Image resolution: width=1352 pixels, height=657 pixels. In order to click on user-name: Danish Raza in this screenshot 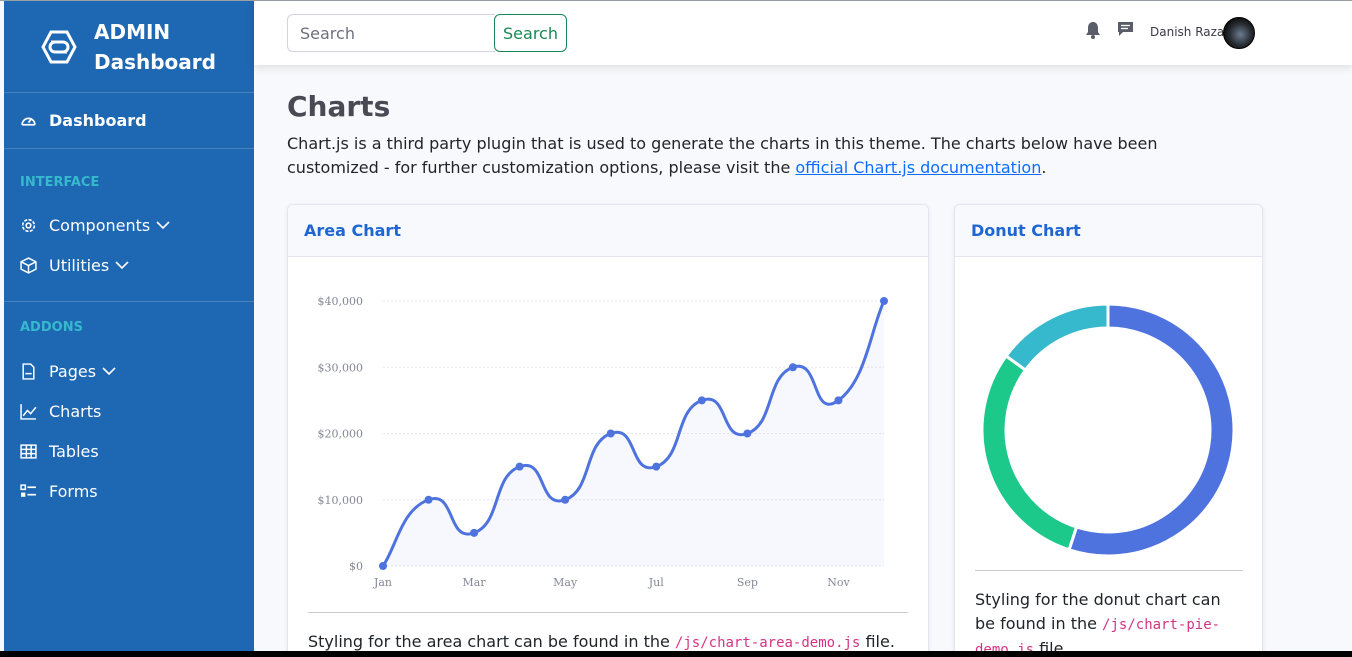, I will do `click(1187, 32)`.